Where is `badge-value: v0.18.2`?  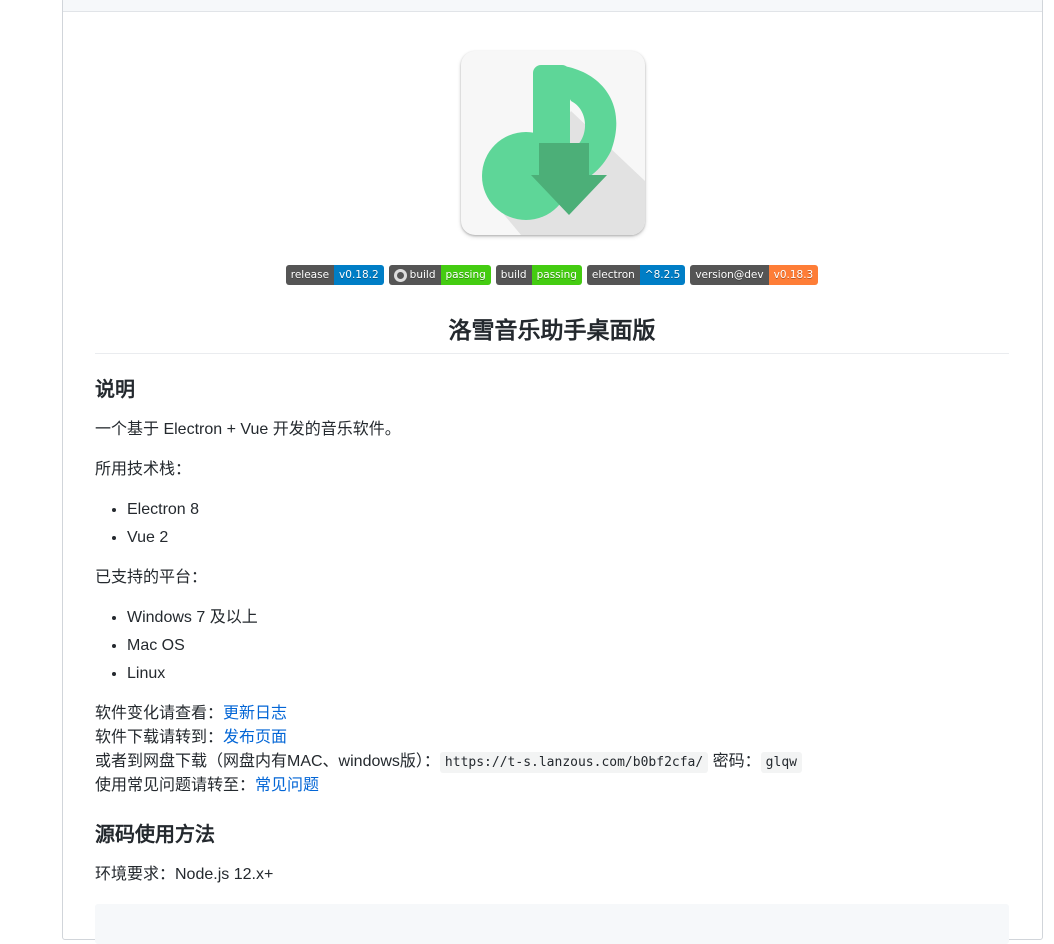
badge-value: v0.18.2 is located at coordinates (359, 275).